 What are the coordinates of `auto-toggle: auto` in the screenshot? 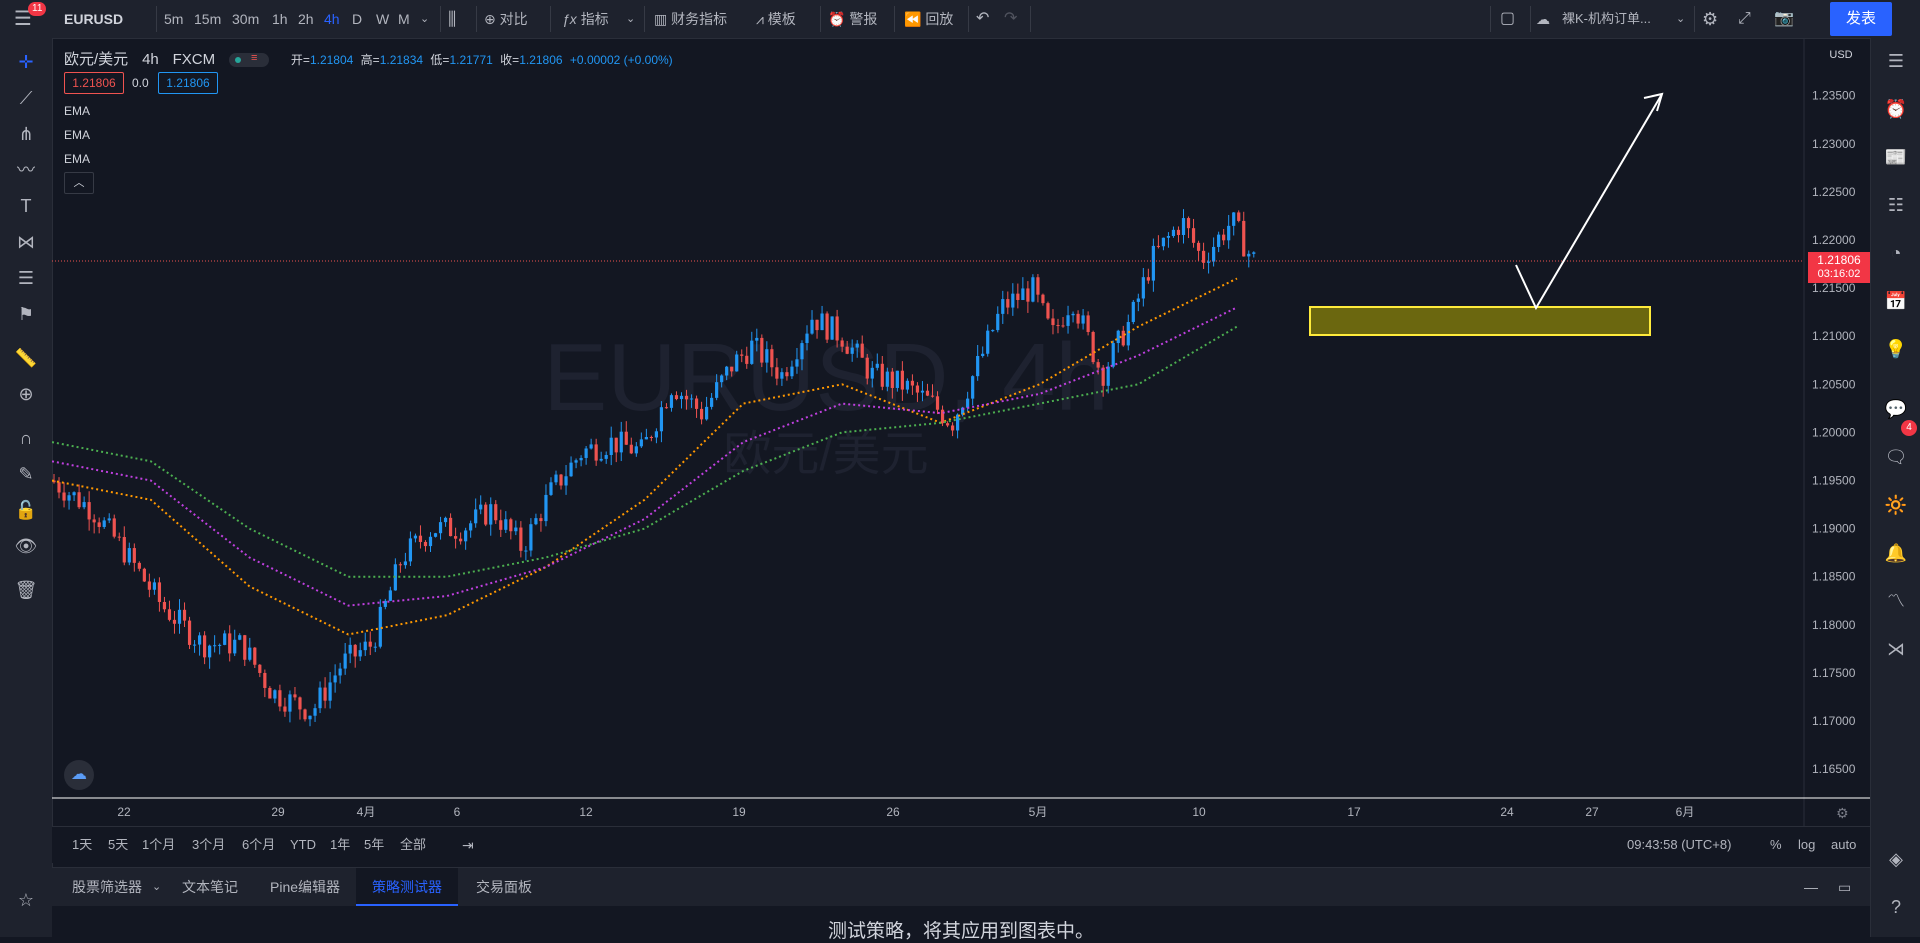 It's located at (1843, 845).